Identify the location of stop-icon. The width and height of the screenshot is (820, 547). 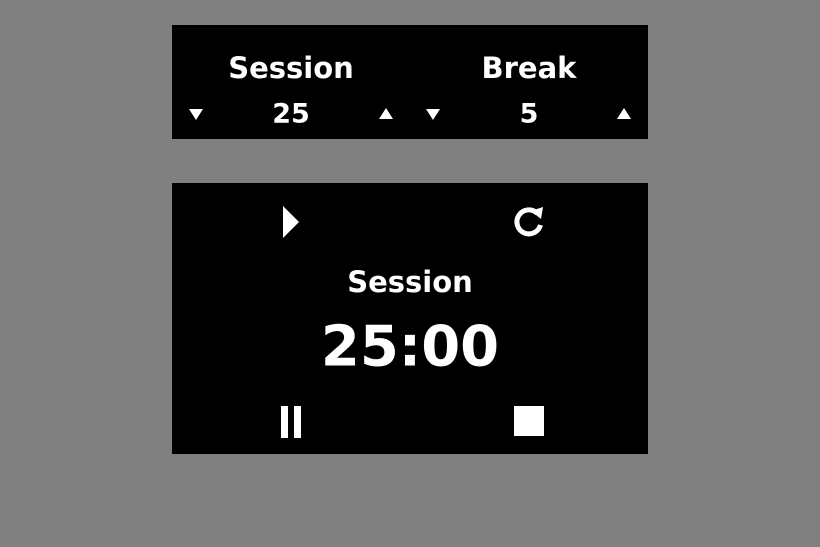
(529, 421).